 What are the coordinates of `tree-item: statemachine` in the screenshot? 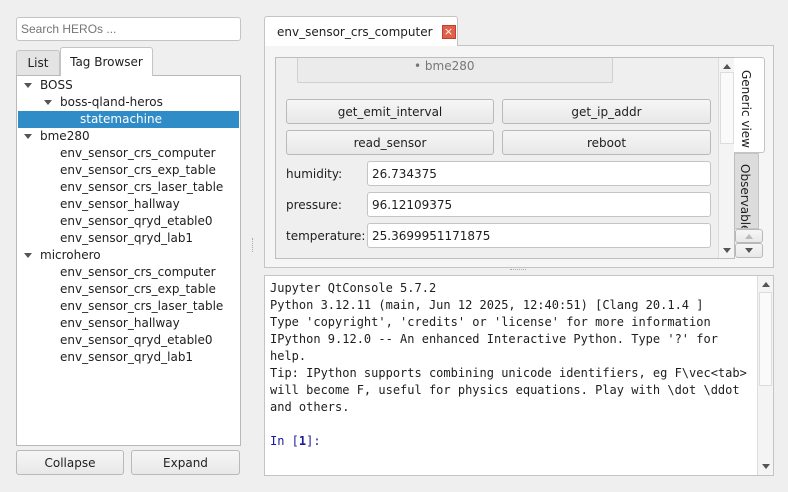 It's located at (128, 119).